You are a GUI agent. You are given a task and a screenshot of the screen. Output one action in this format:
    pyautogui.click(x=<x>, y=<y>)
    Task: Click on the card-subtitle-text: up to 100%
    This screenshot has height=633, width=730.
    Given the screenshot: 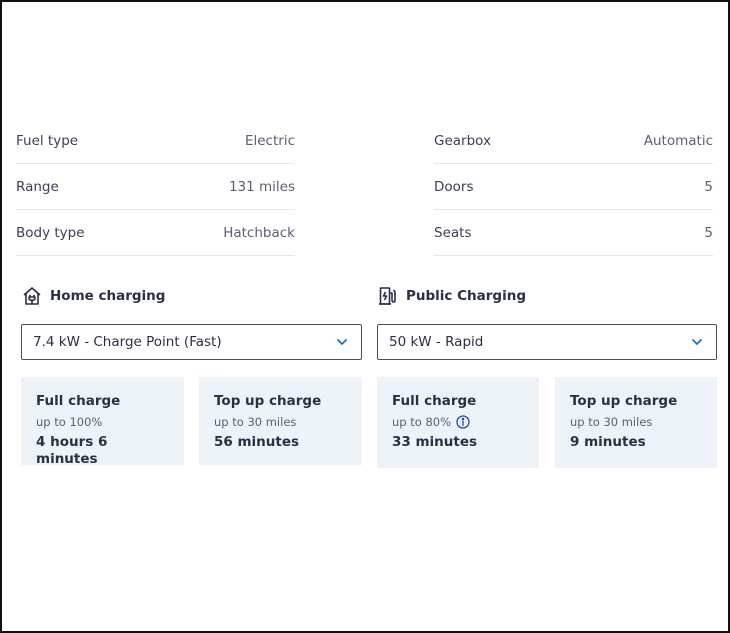 What is the action you would take?
    pyautogui.click(x=69, y=422)
    